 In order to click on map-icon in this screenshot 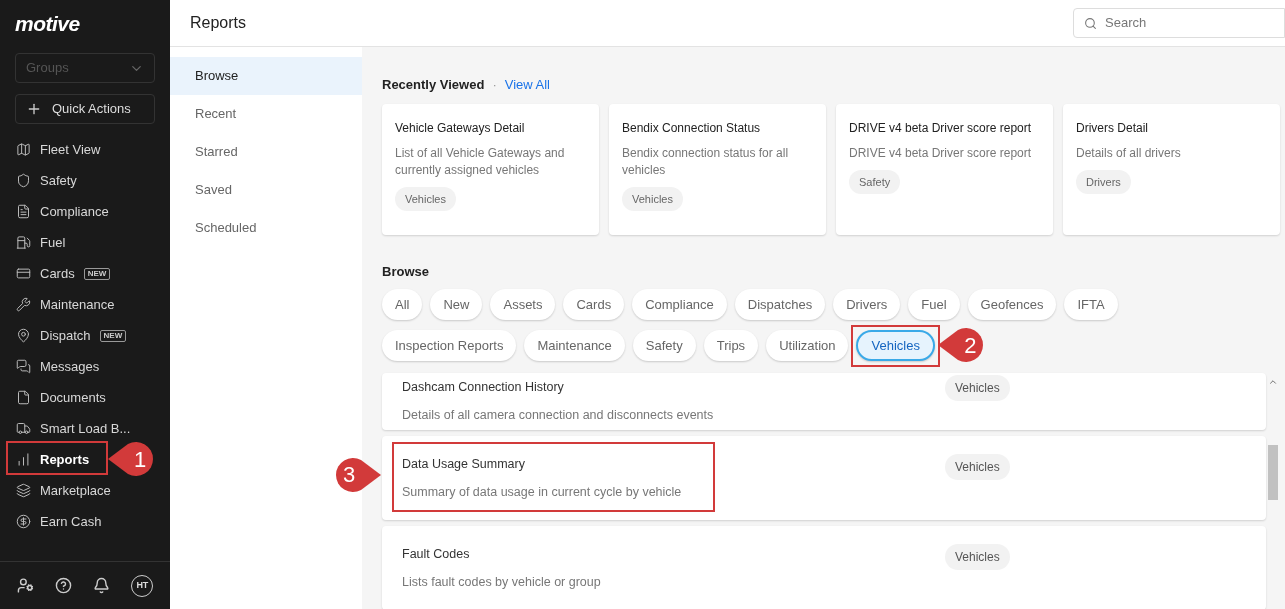, I will do `click(23, 149)`.